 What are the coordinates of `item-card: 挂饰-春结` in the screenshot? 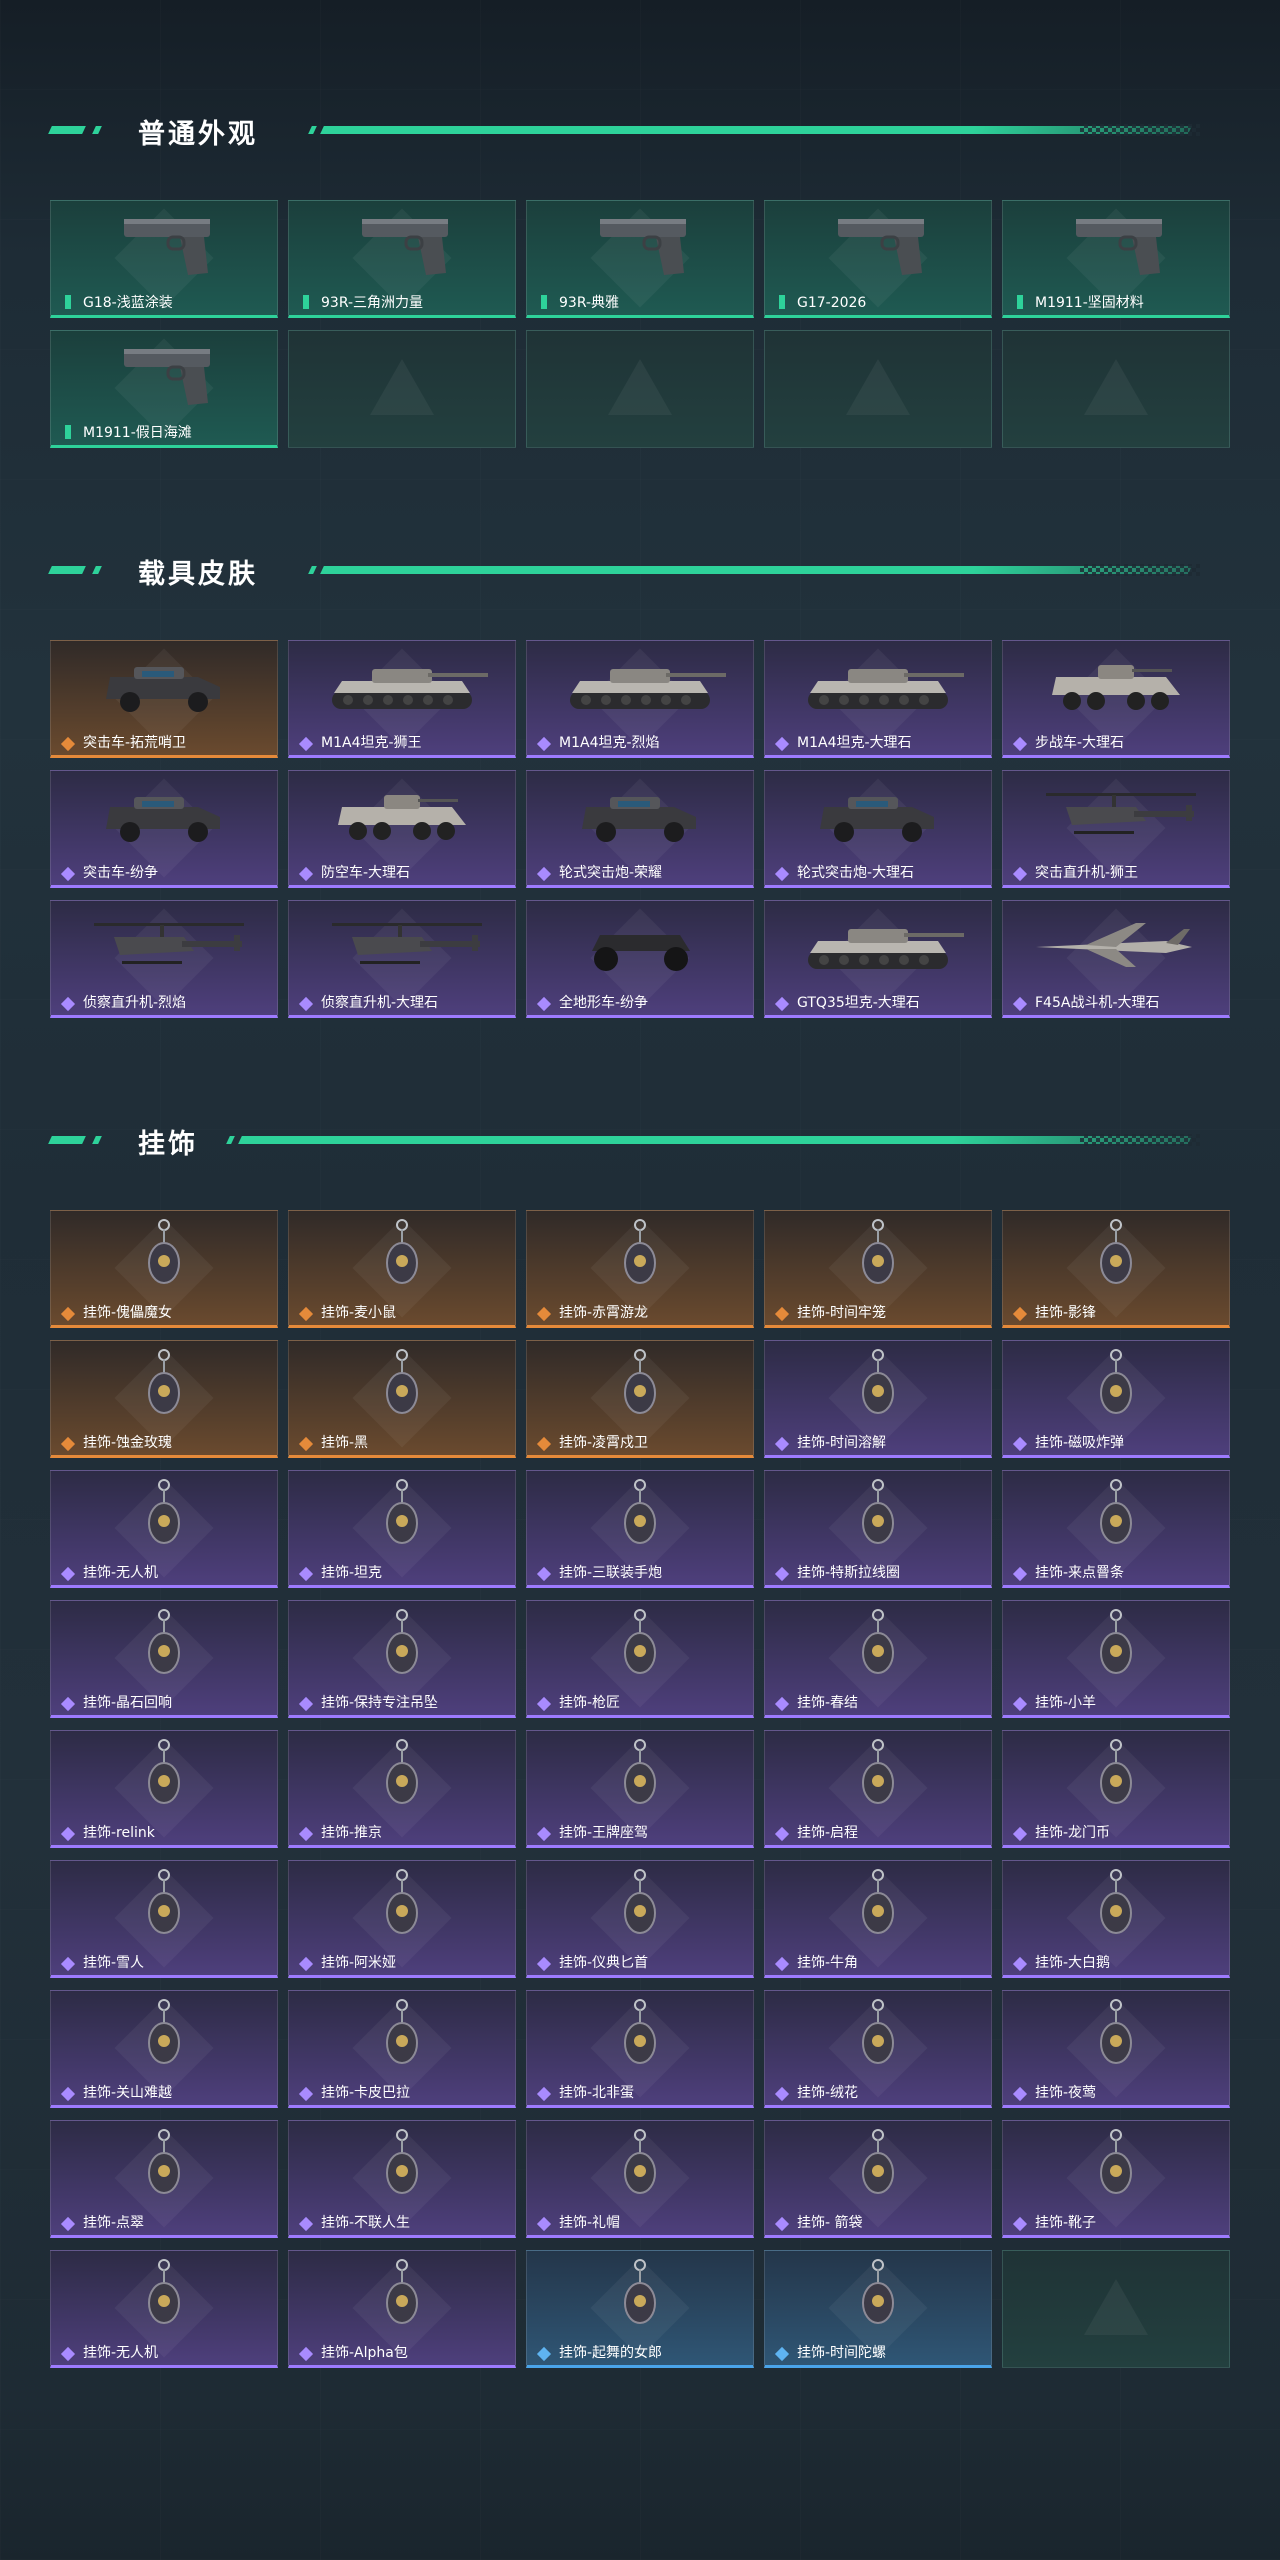 It's located at (878, 1659).